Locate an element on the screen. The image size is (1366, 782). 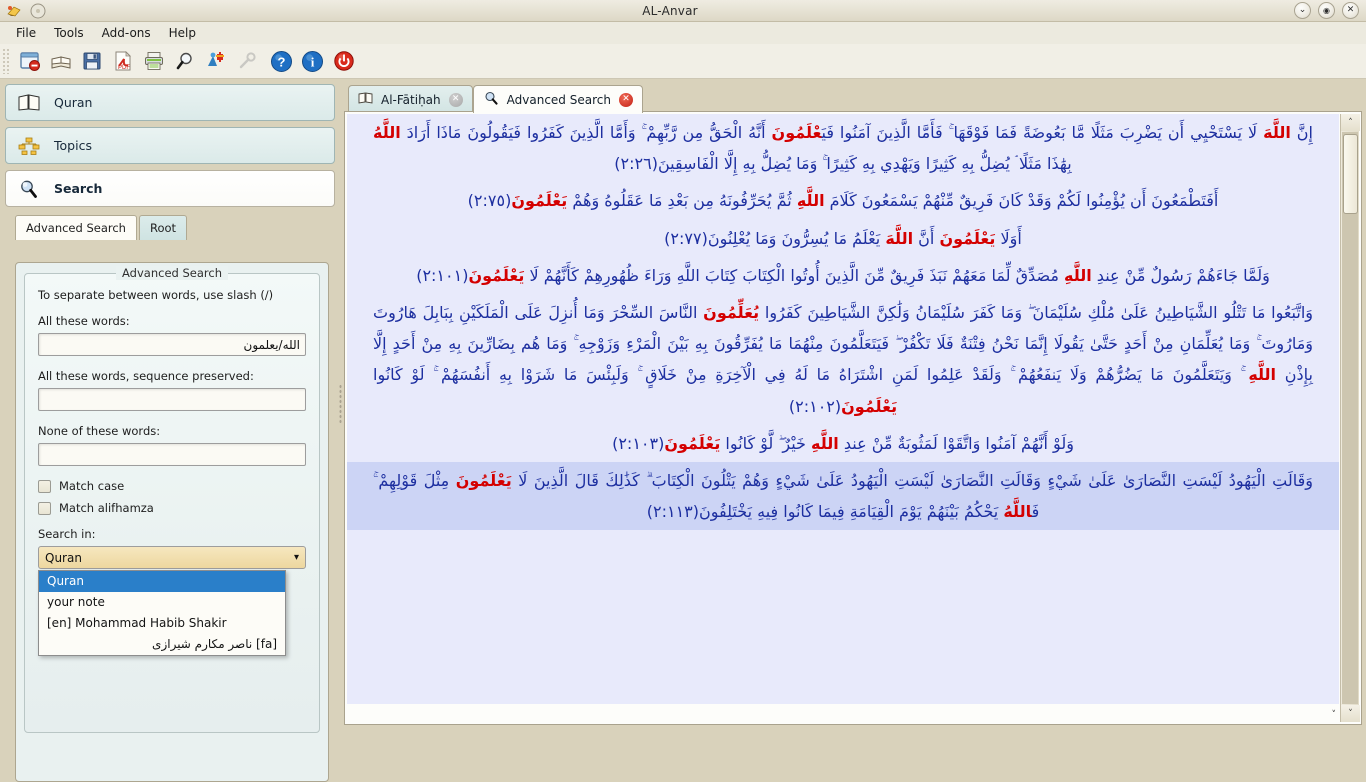
save-icon is located at coordinates (91, 61).